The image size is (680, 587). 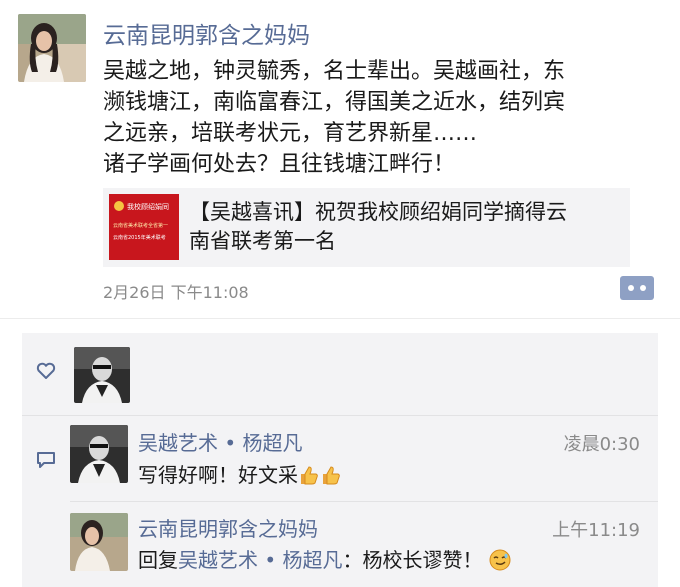 What do you see at coordinates (176, 292) in the screenshot?
I see `post-timestamp: 2月26日 下午11:08` at bounding box center [176, 292].